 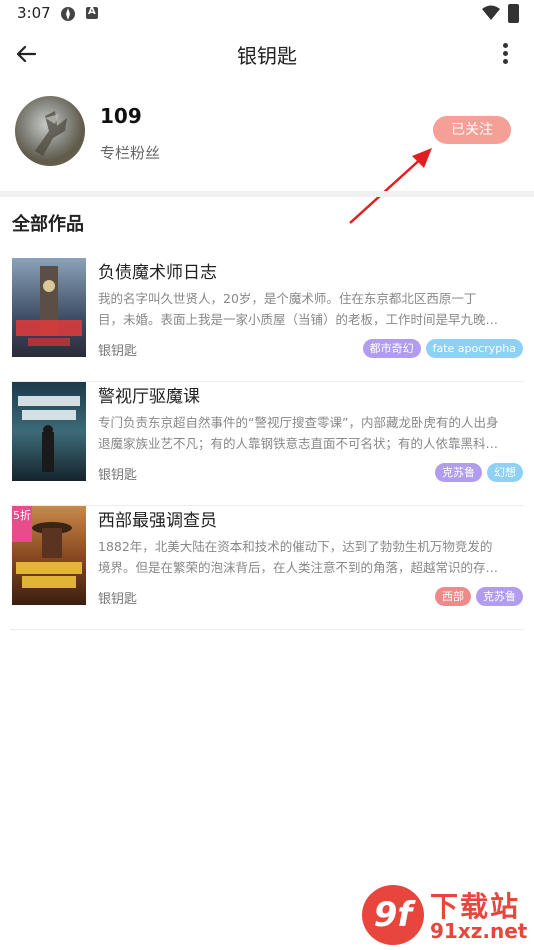 I want to click on status-bar: 3:07, so click(x=267, y=14).